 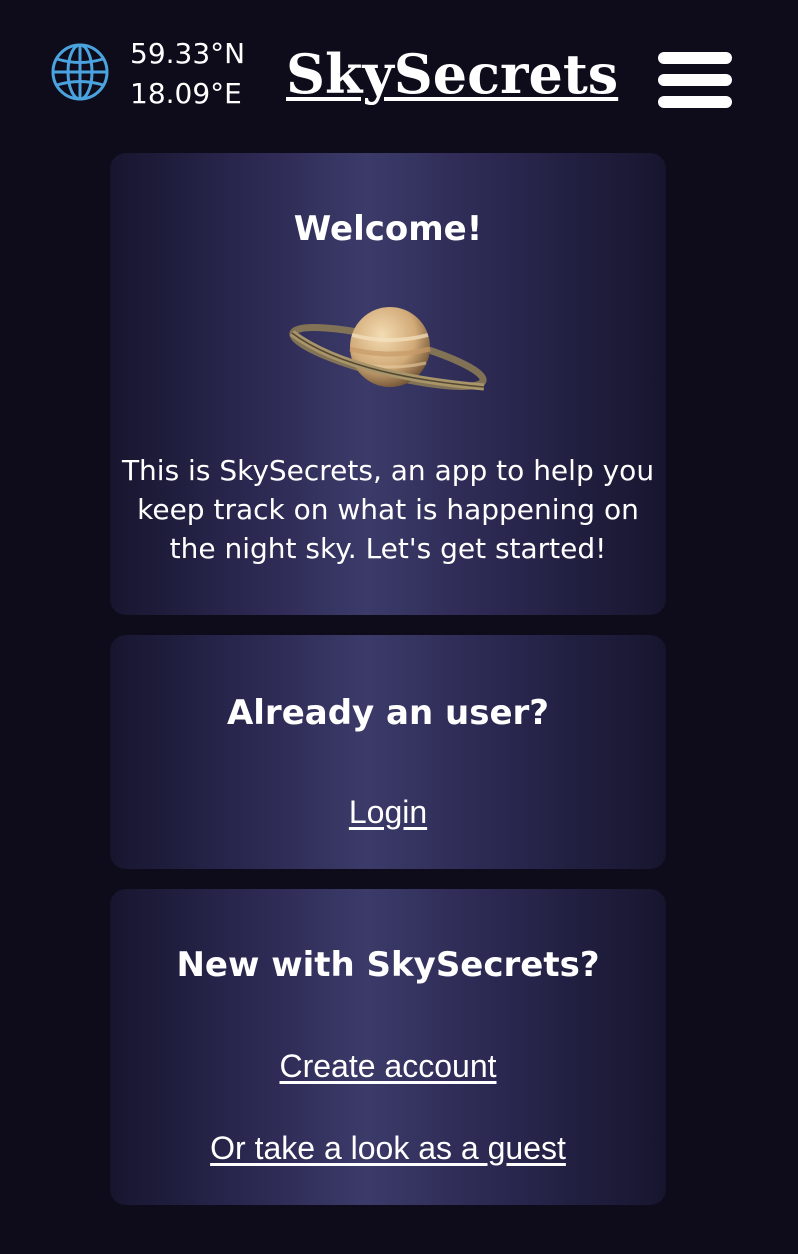 What do you see at coordinates (388, 713) in the screenshot?
I see `login-card-title: Already an user?` at bounding box center [388, 713].